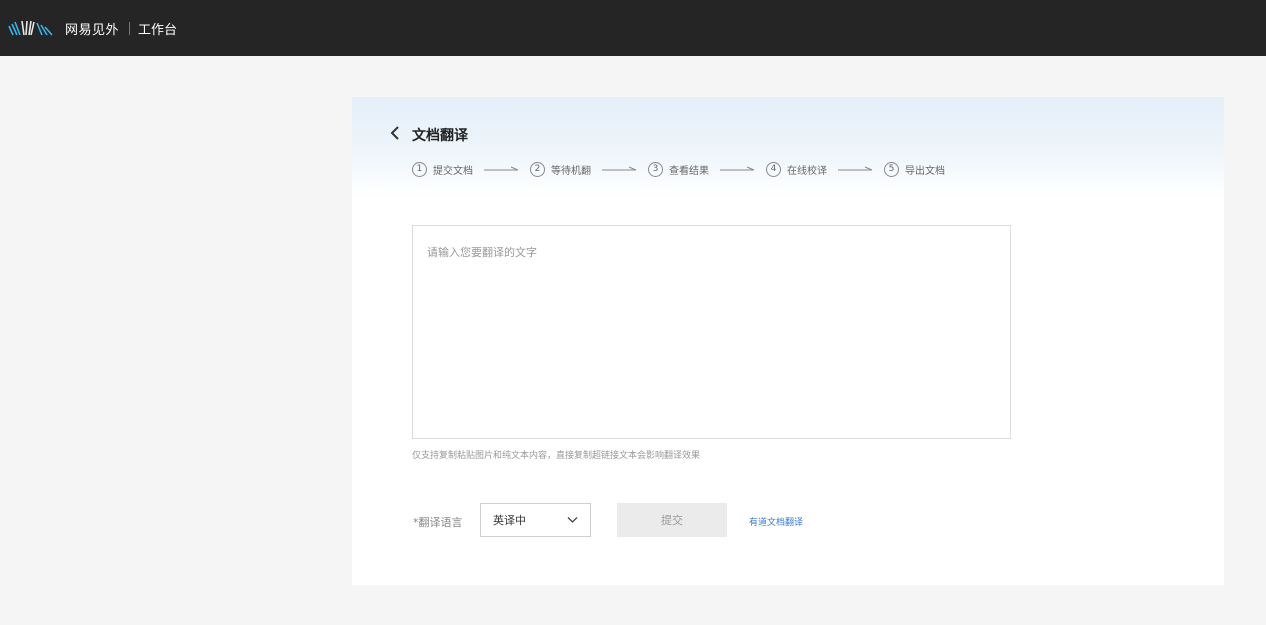 The image size is (1266, 625). Describe the element at coordinates (440, 136) in the screenshot. I see `page-title: 文档翻译` at that location.